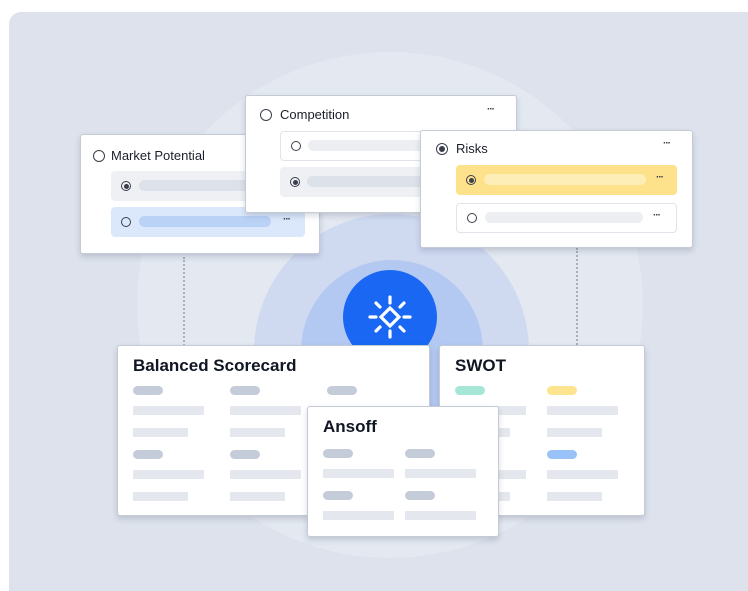 The image size is (748, 591). Describe the element at coordinates (480, 365) in the screenshot. I see `swot-title: SWOT` at that location.